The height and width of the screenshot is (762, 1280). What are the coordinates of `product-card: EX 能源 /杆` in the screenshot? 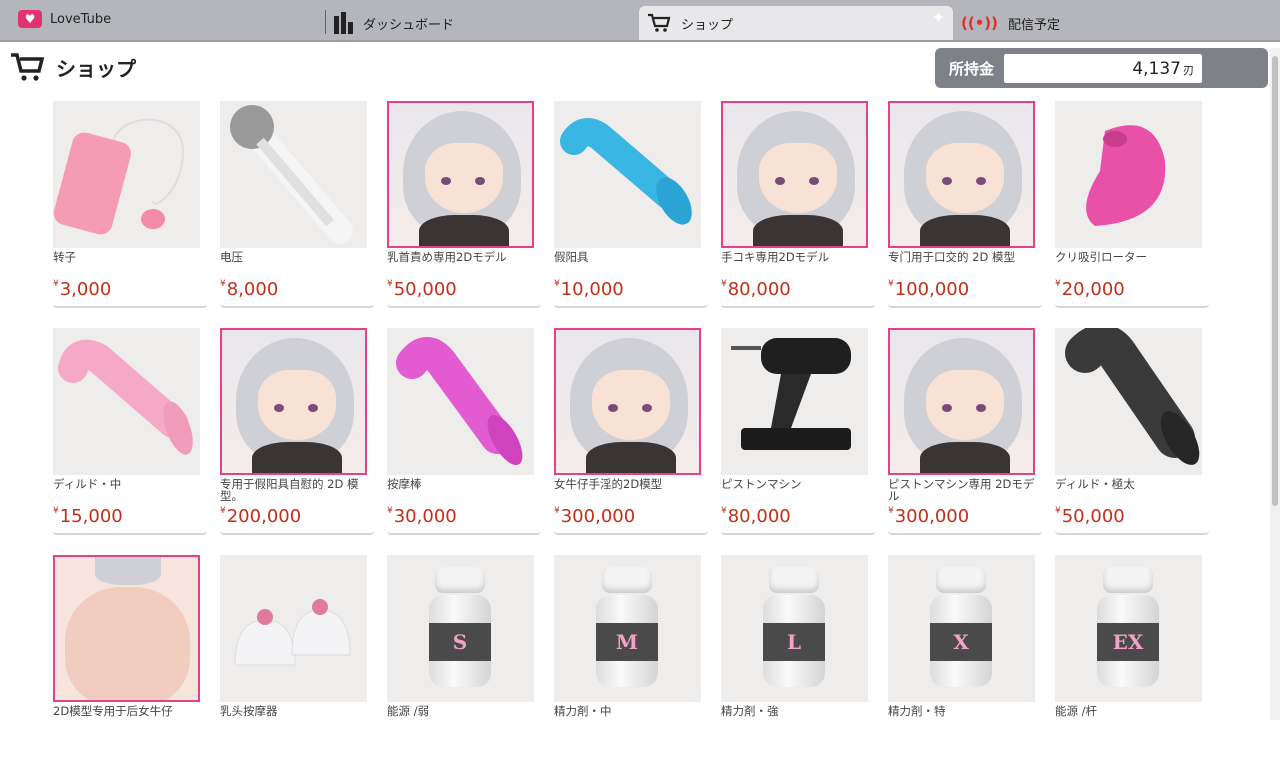 It's located at (1132, 658).